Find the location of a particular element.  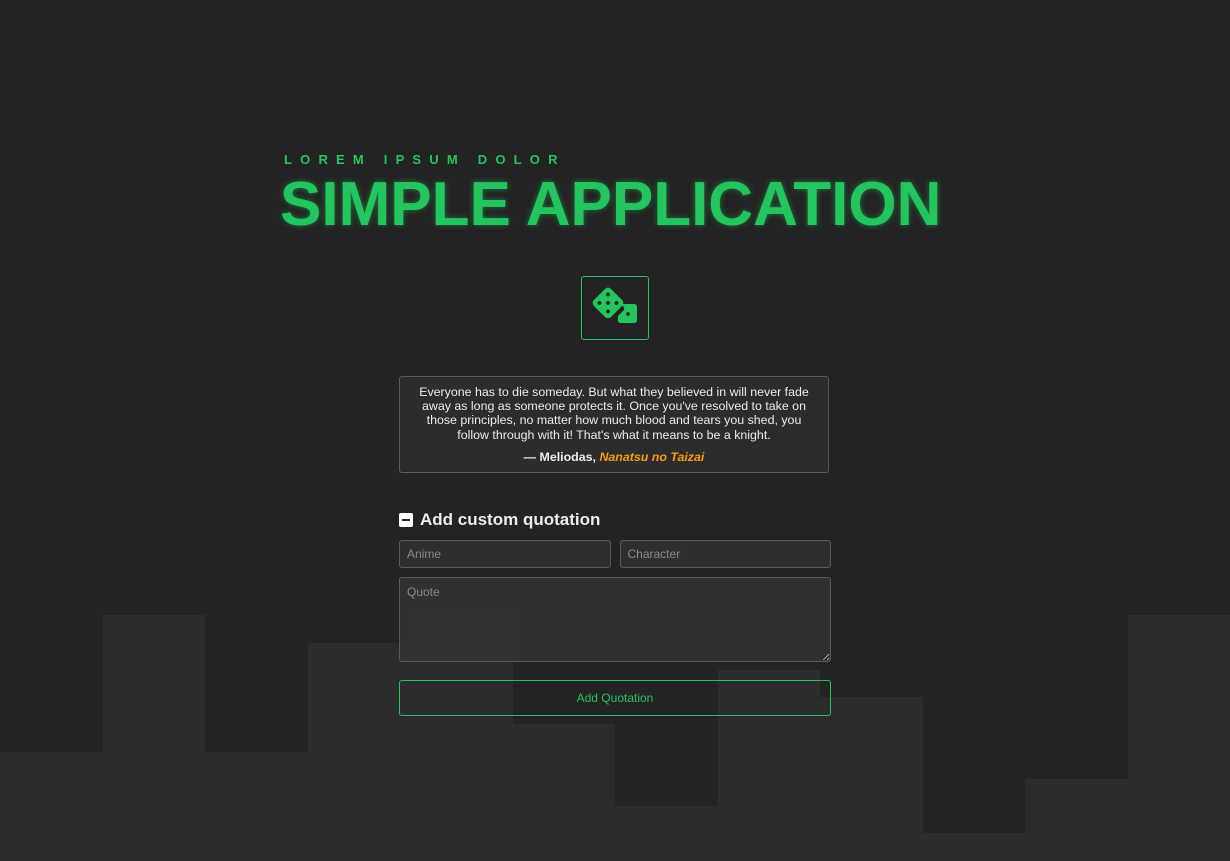

quote-character: Meliodas is located at coordinates (566, 456).